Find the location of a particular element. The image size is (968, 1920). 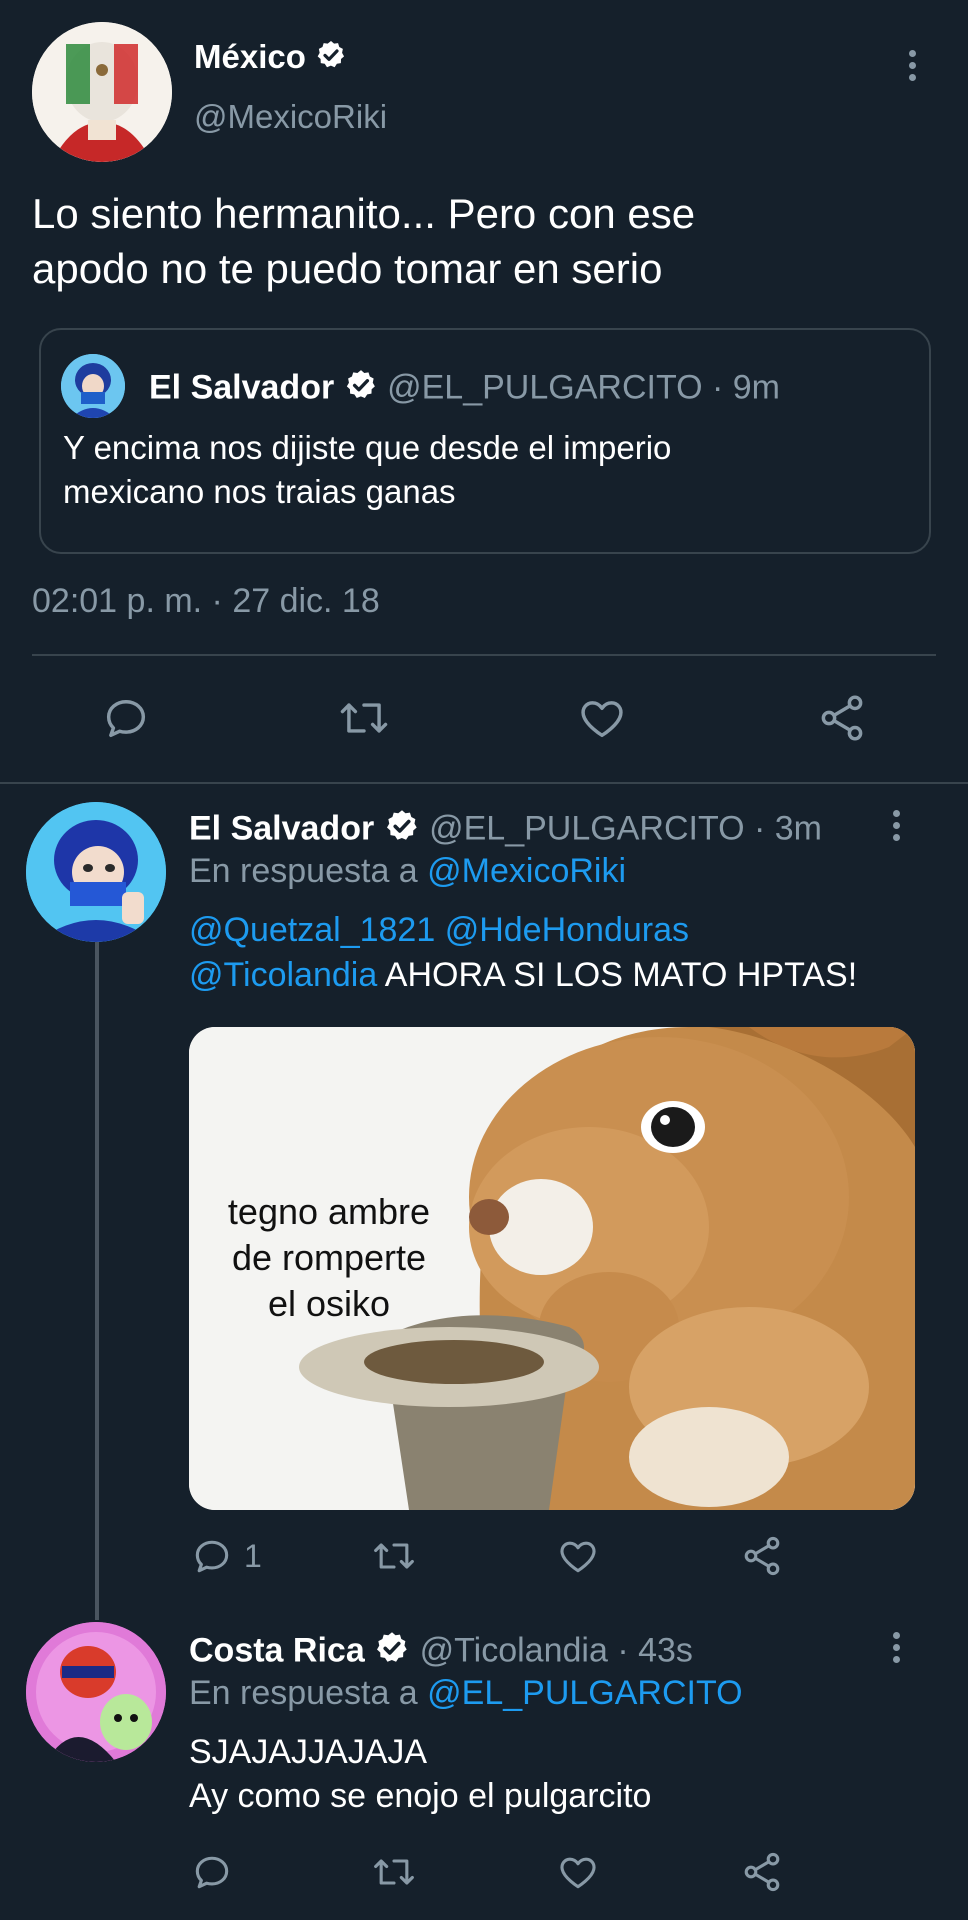

reply-author-name: El Salvador @EL_PULGARCITO · 3m is located at coordinates (505, 830).